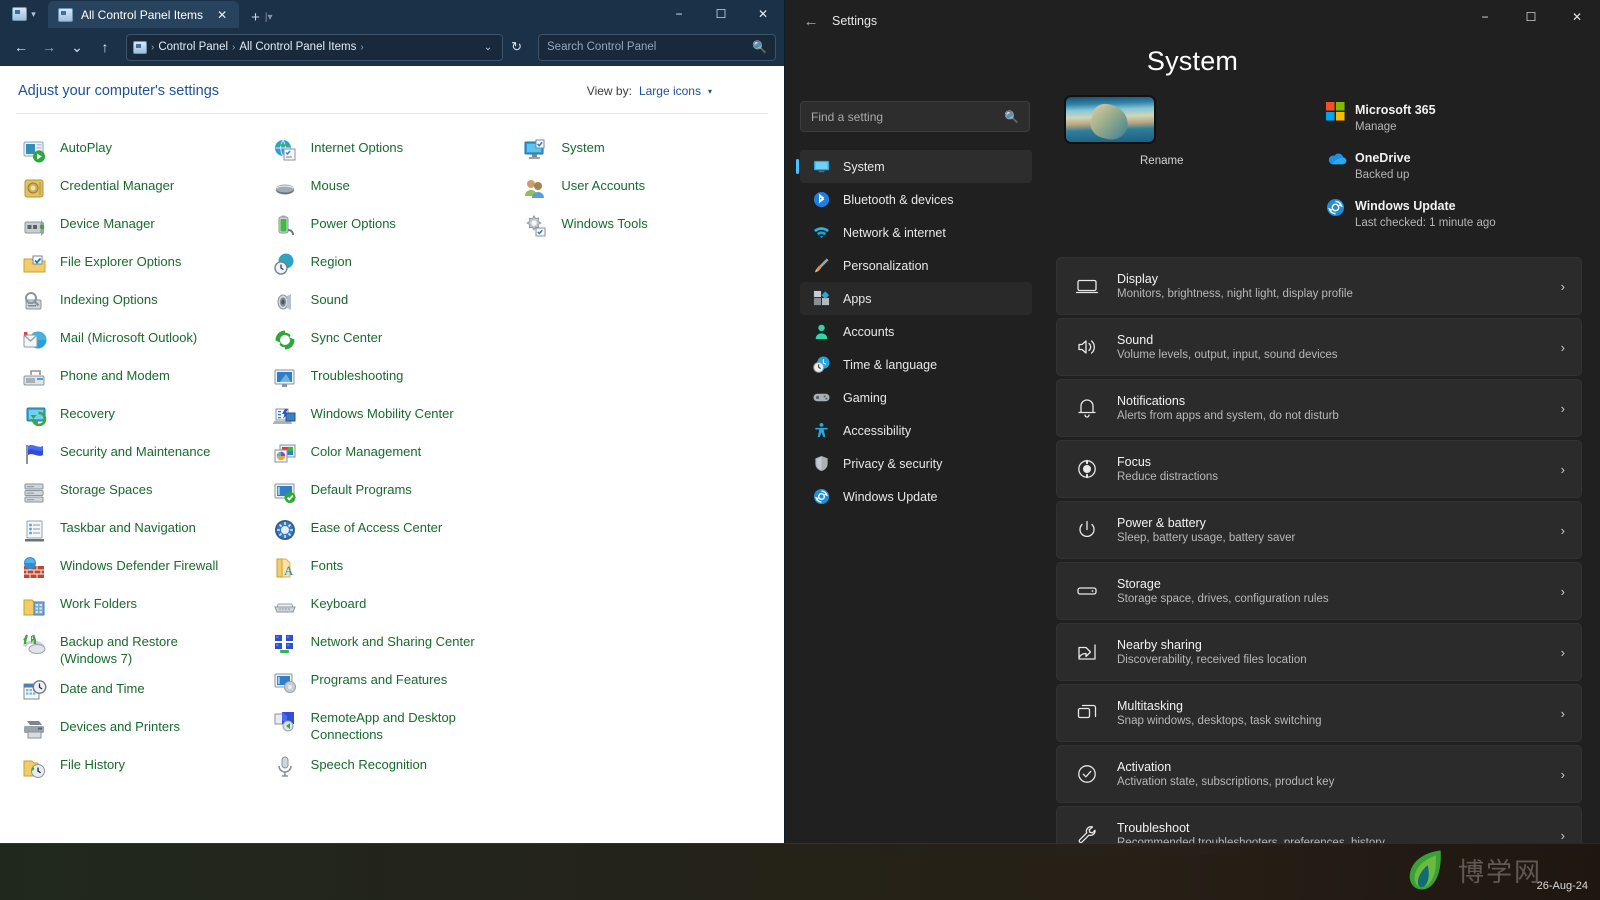 The width and height of the screenshot is (1600, 900). I want to click on sidebar-item-windows-update: Windows Update, so click(916, 496).